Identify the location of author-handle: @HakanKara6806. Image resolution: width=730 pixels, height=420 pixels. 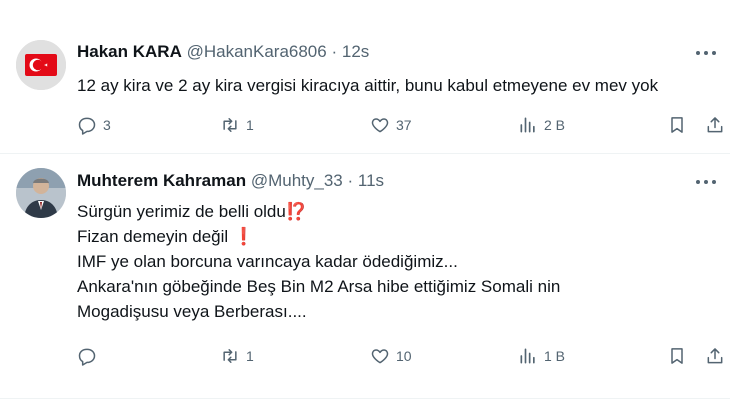
(257, 51).